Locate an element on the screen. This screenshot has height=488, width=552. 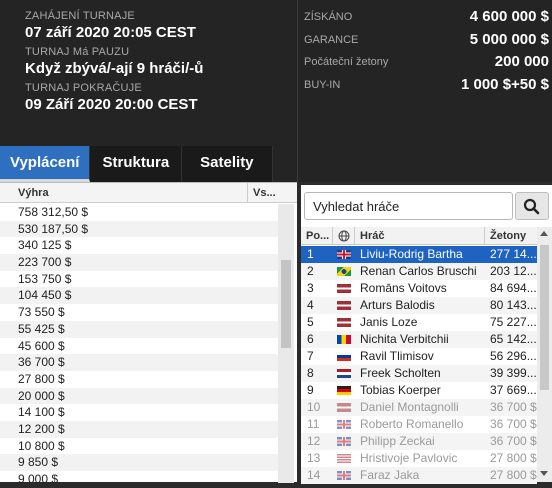
stat-row: ZÍSKÁNO 4 600 000 $ is located at coordinates (426, 17).